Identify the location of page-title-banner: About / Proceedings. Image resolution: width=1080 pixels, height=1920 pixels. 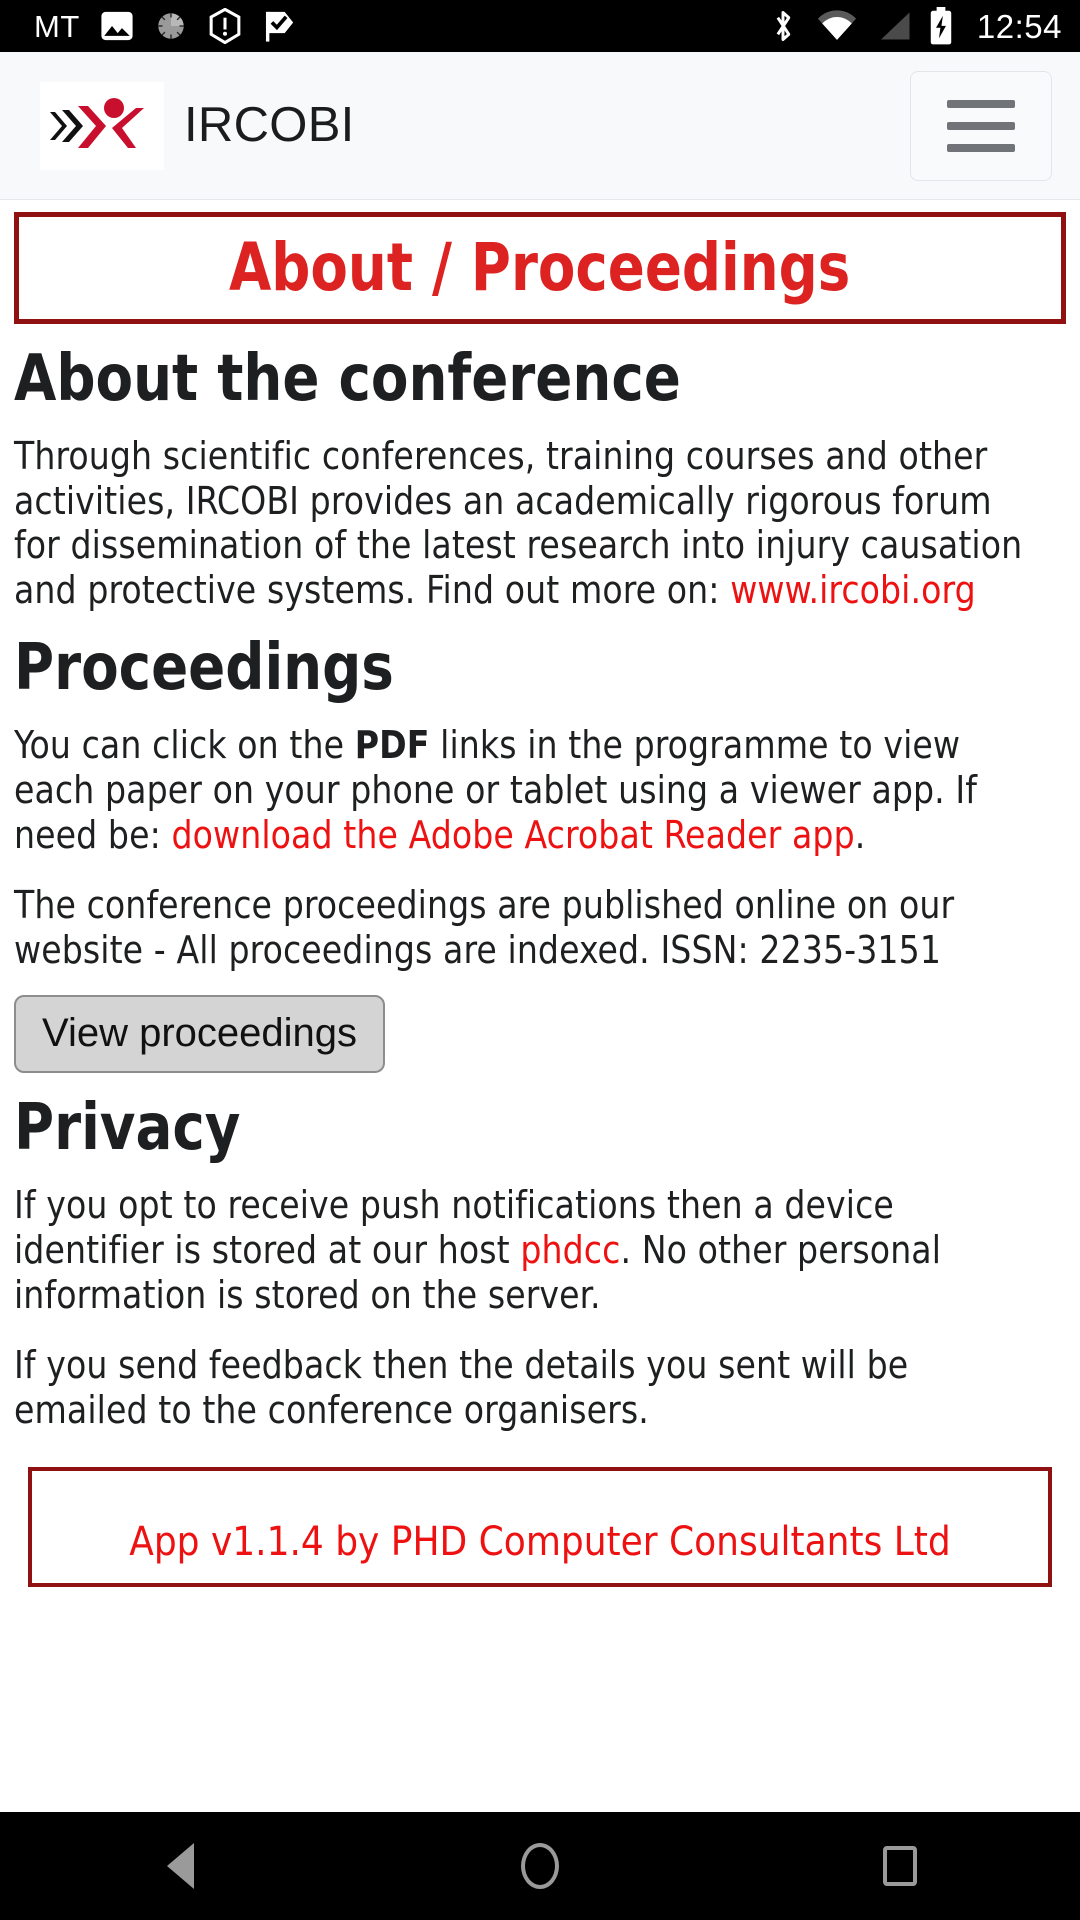
(540, 268).